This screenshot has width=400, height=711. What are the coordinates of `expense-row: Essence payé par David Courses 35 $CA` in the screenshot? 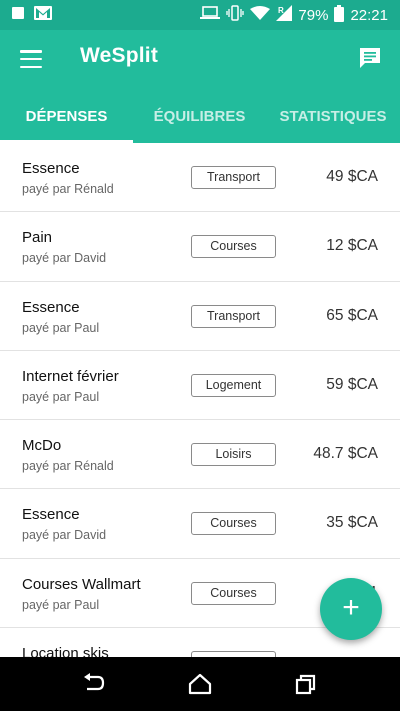 It's located at (200, 524).